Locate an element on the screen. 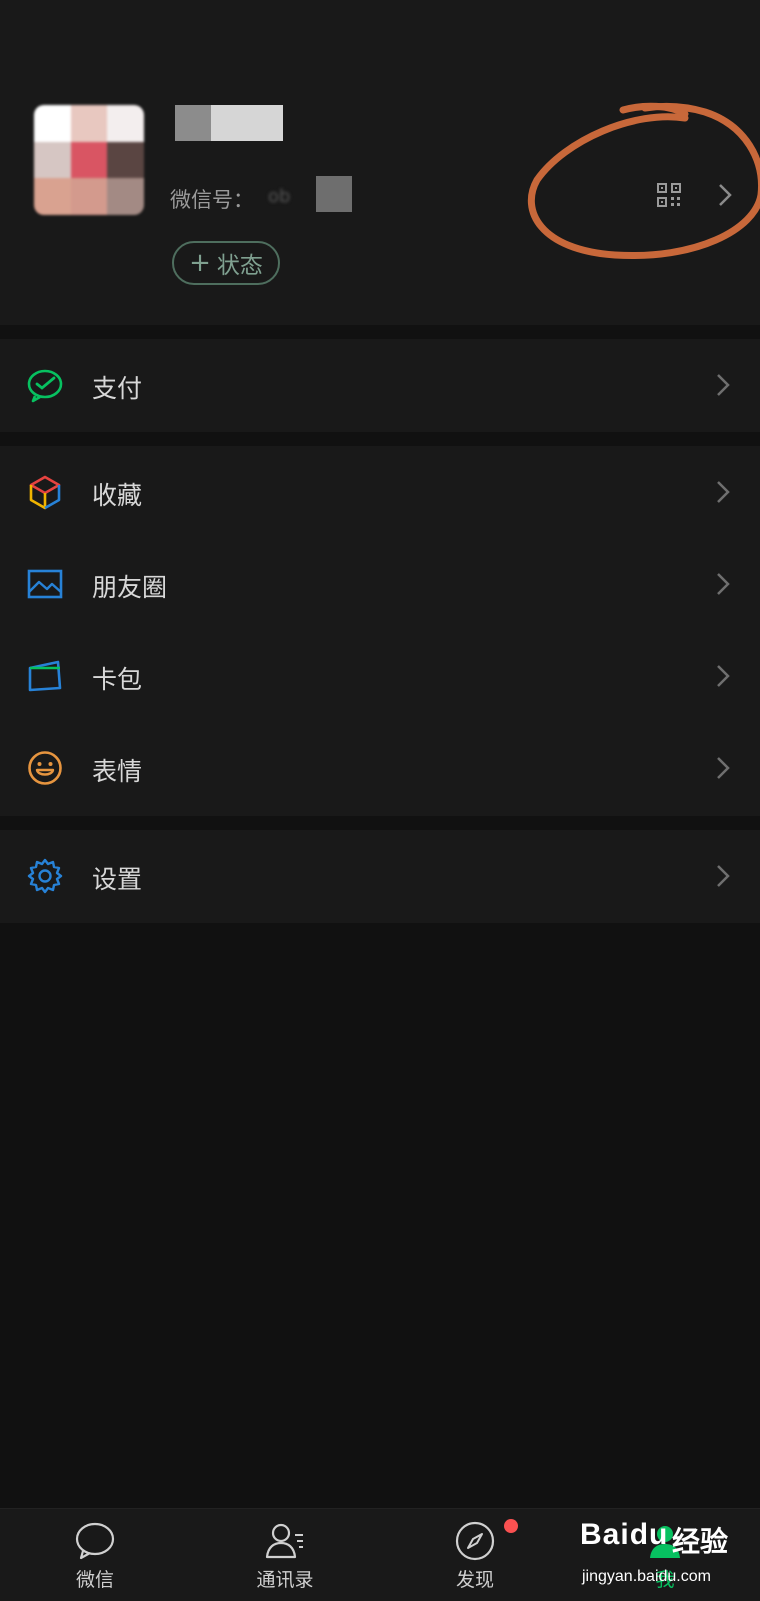 The height and width of the screenshot is (1601, 760). moments-picture-icon is located at coordinates (45, 584).